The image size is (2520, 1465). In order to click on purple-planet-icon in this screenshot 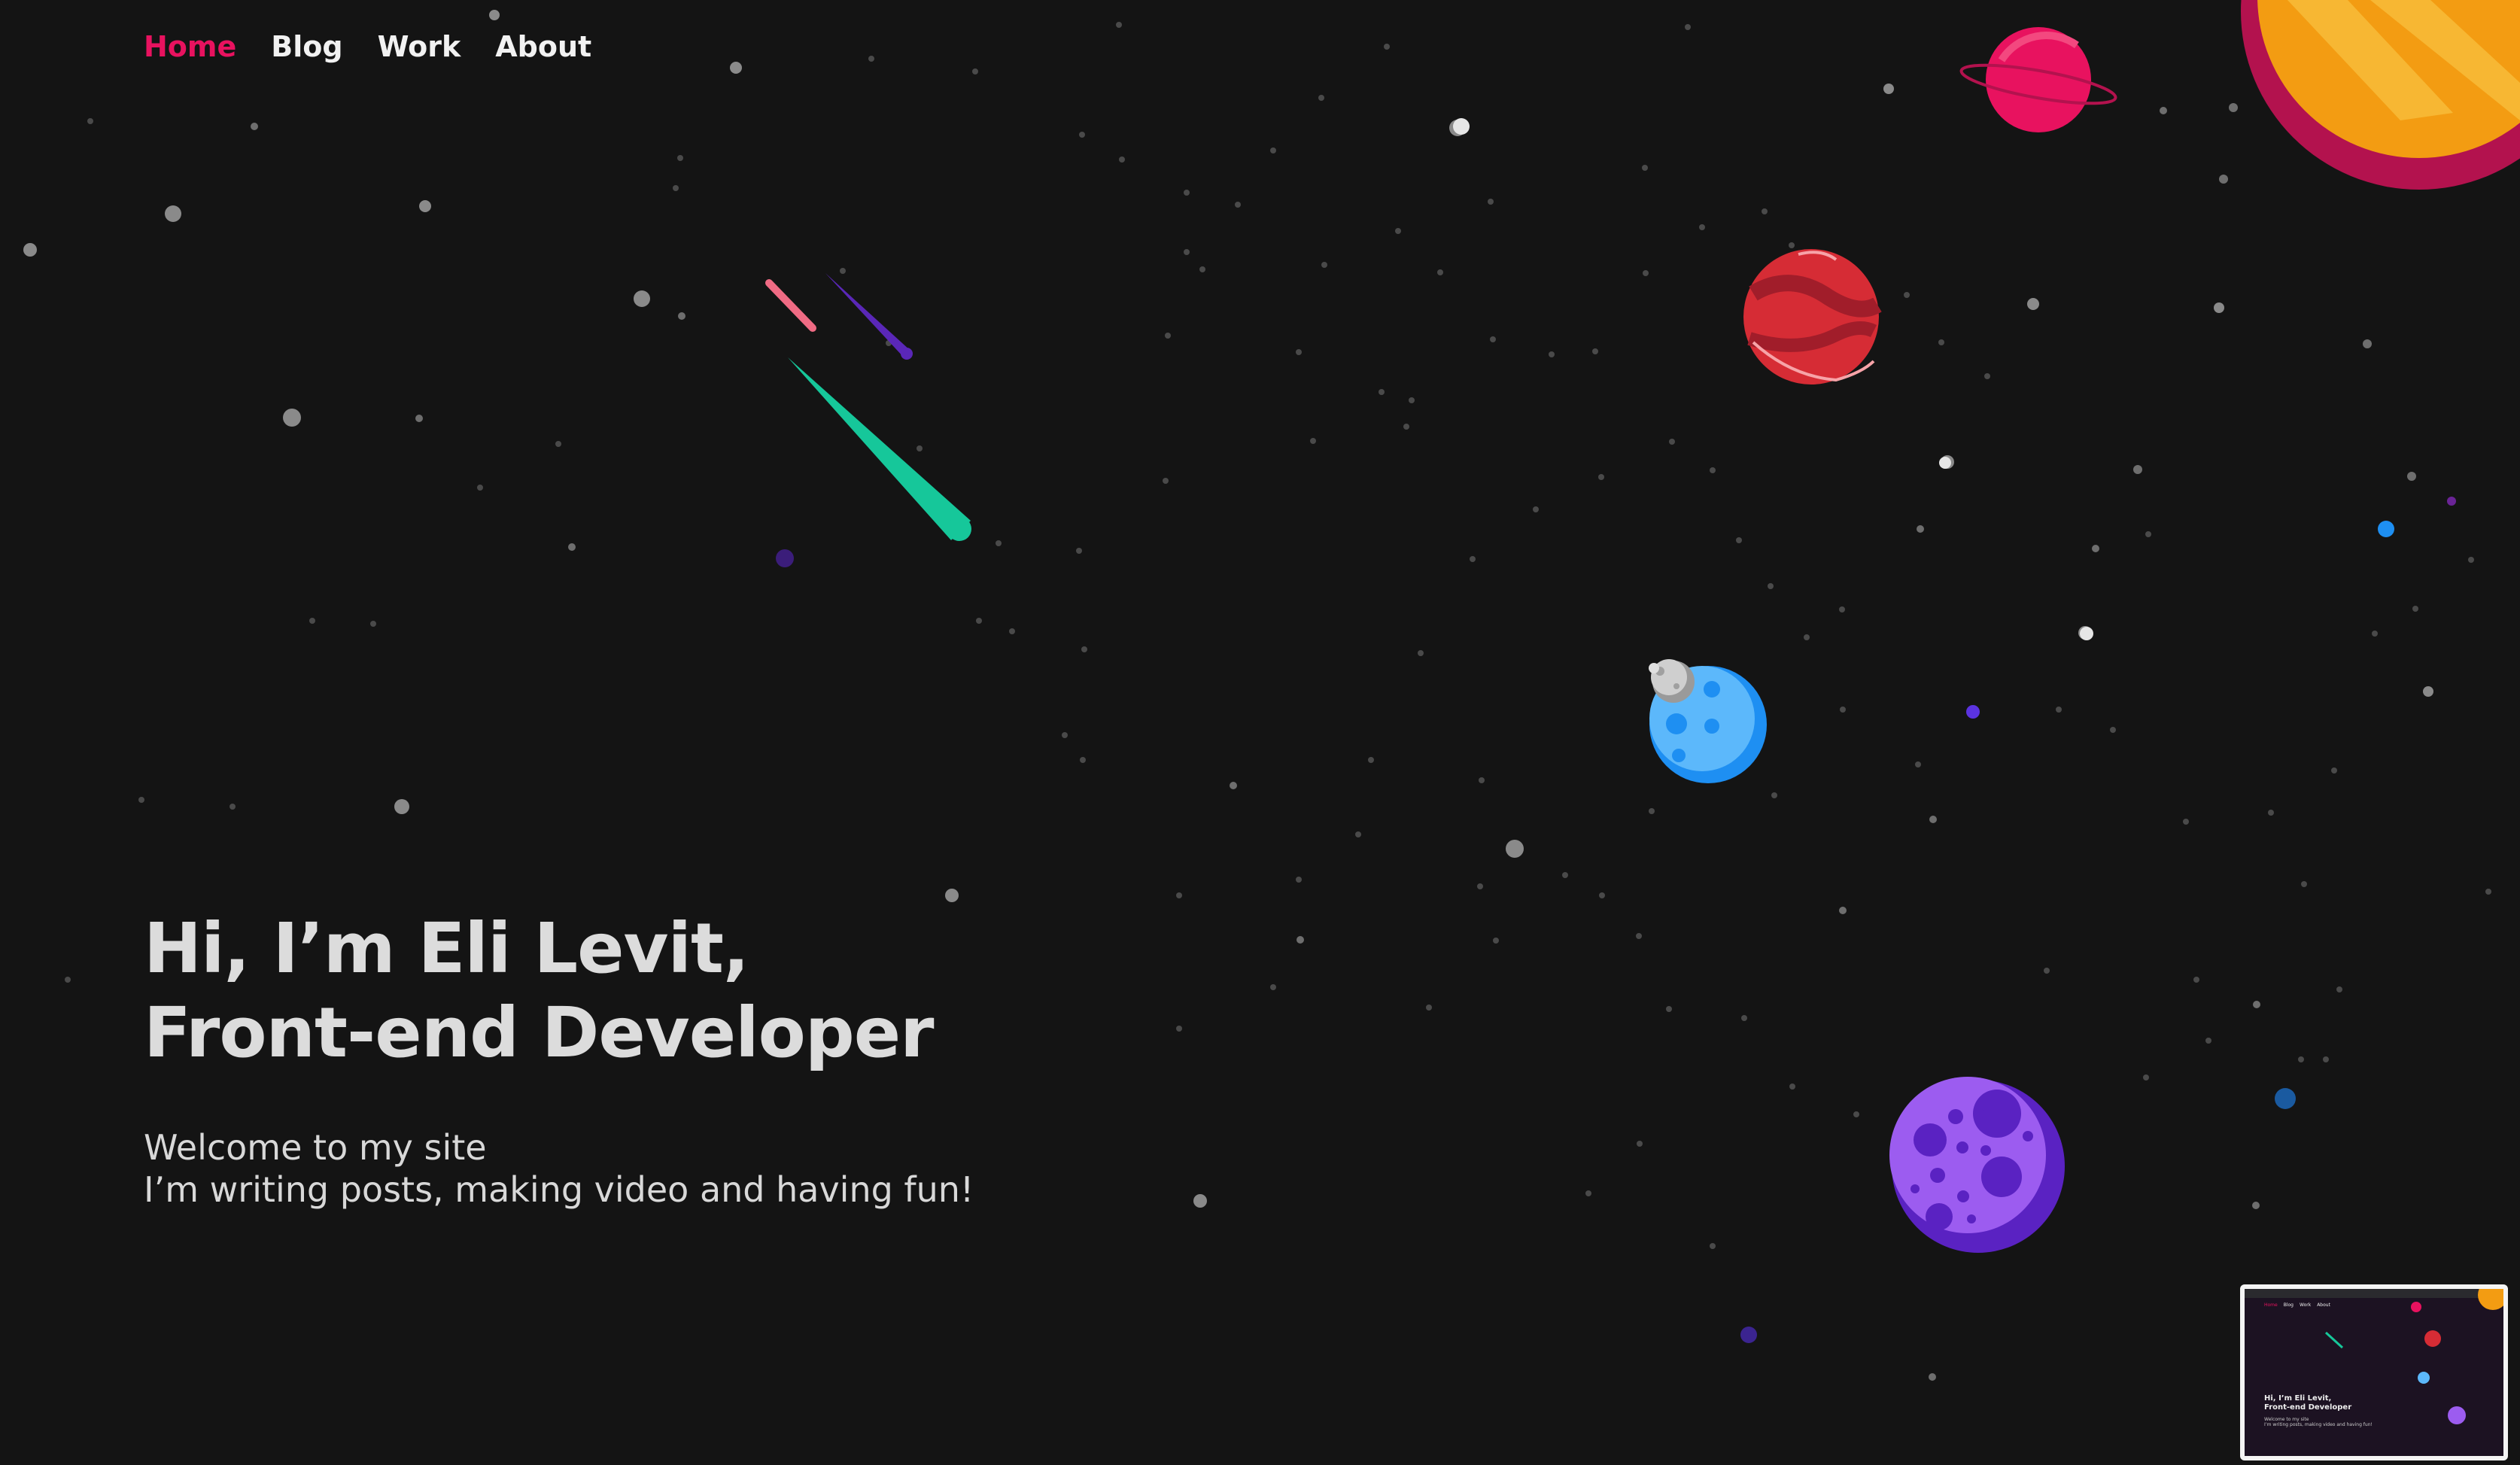, I will do `click(1977, 1165)`.